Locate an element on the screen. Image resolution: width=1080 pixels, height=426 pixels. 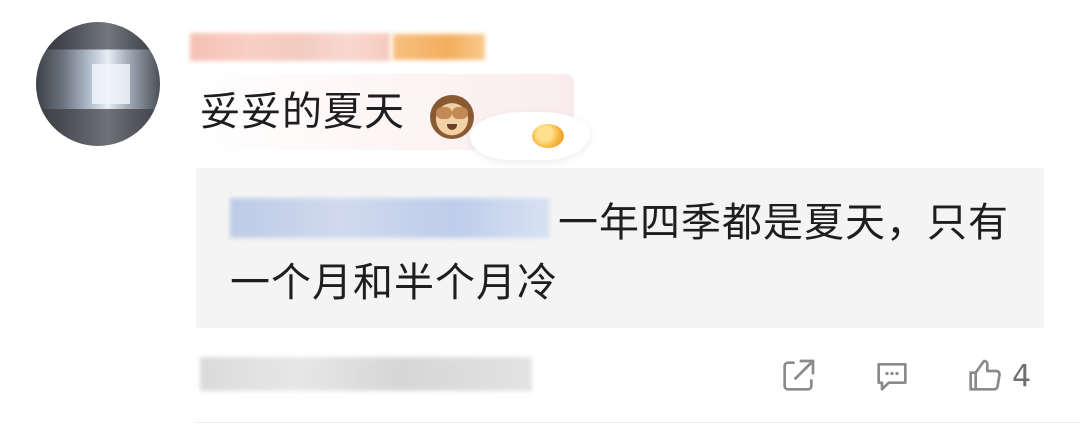
share-button is located at coordinates (798, 376).